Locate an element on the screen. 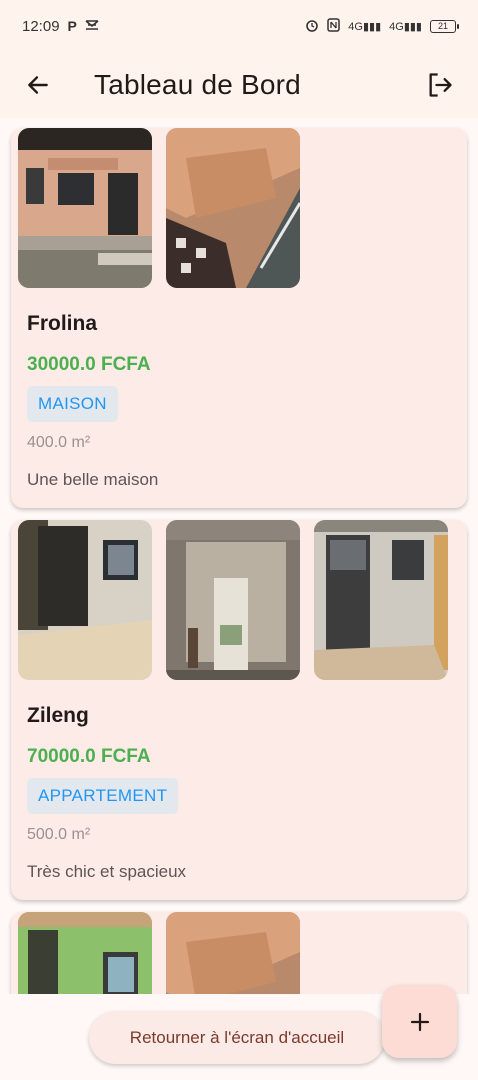 This screenshot has height=1080, width=478. listing-price: 70000.0 FCFA is located at coordinates (89, 756).